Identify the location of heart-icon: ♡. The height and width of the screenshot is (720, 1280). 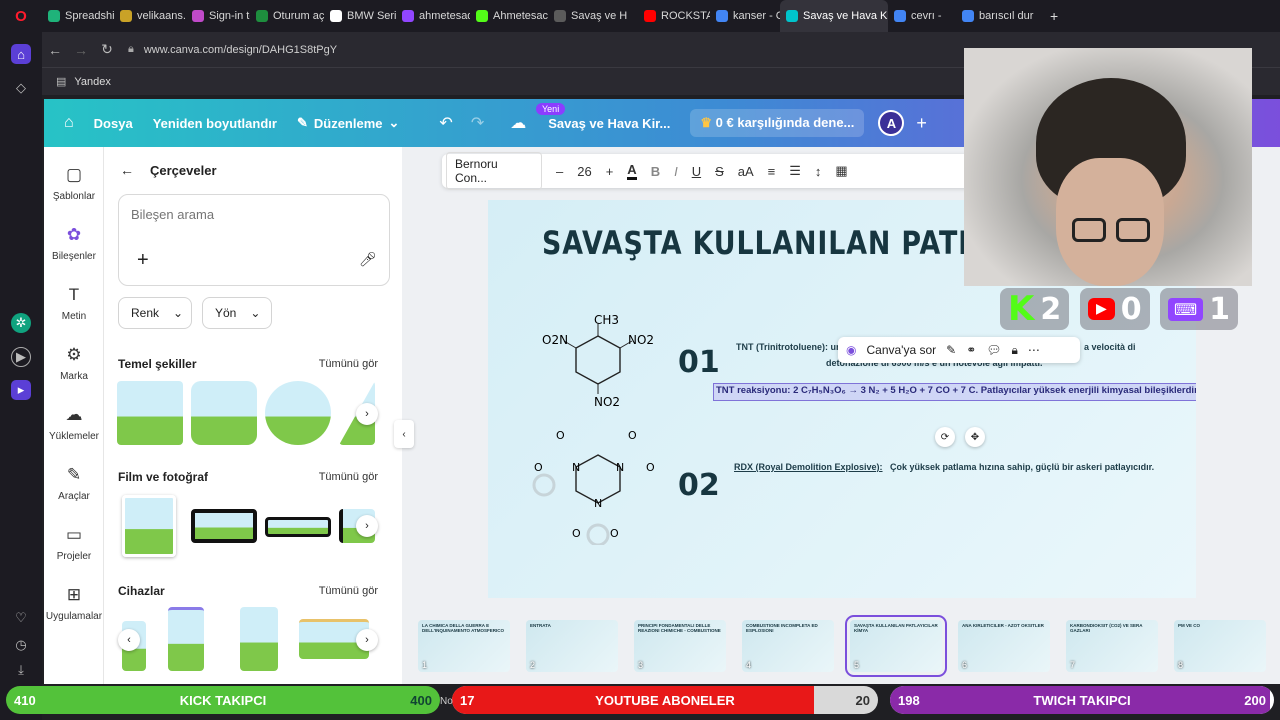
(21, 618).